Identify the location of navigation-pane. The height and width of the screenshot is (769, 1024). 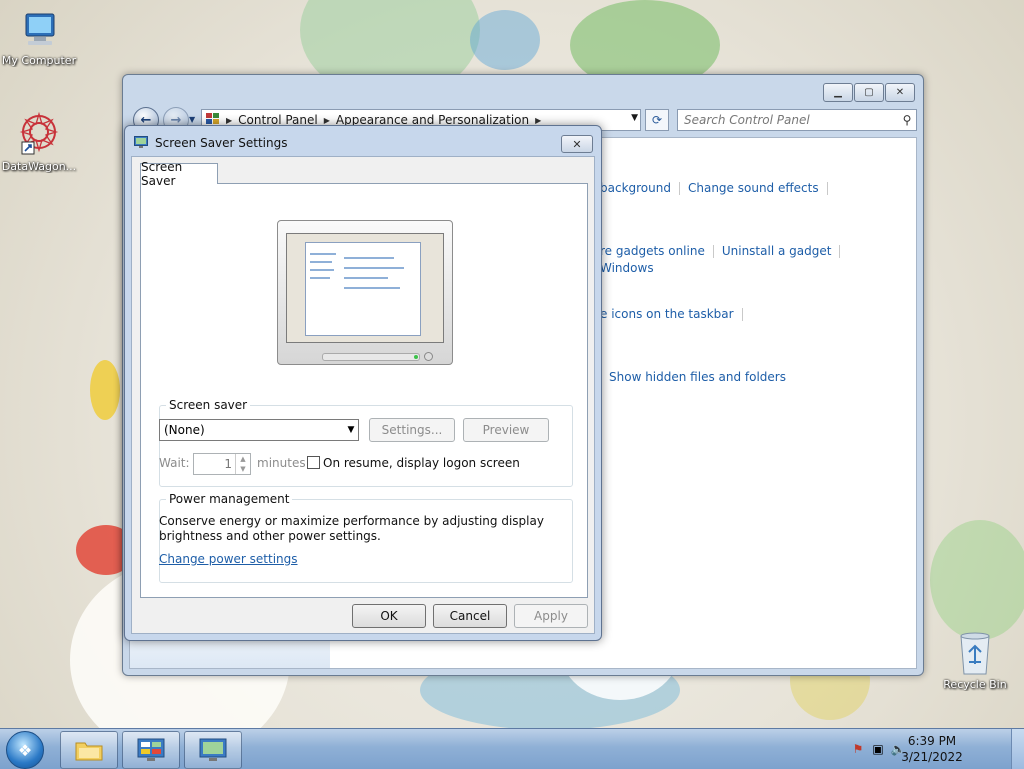
(230, 653).